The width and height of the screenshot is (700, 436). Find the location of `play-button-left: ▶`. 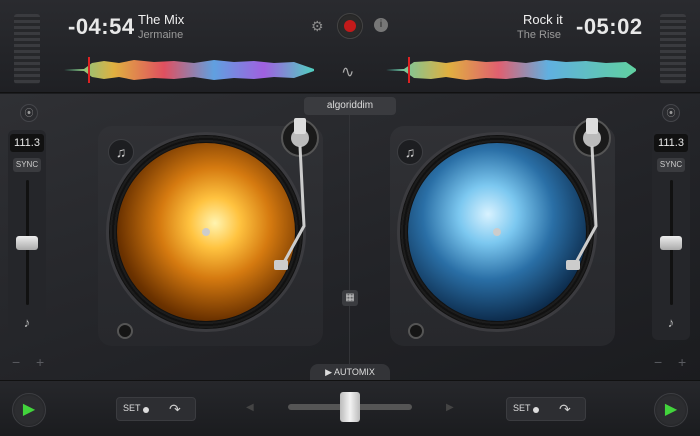

play-button-left: ▶ is located at coordinates (29, 410).